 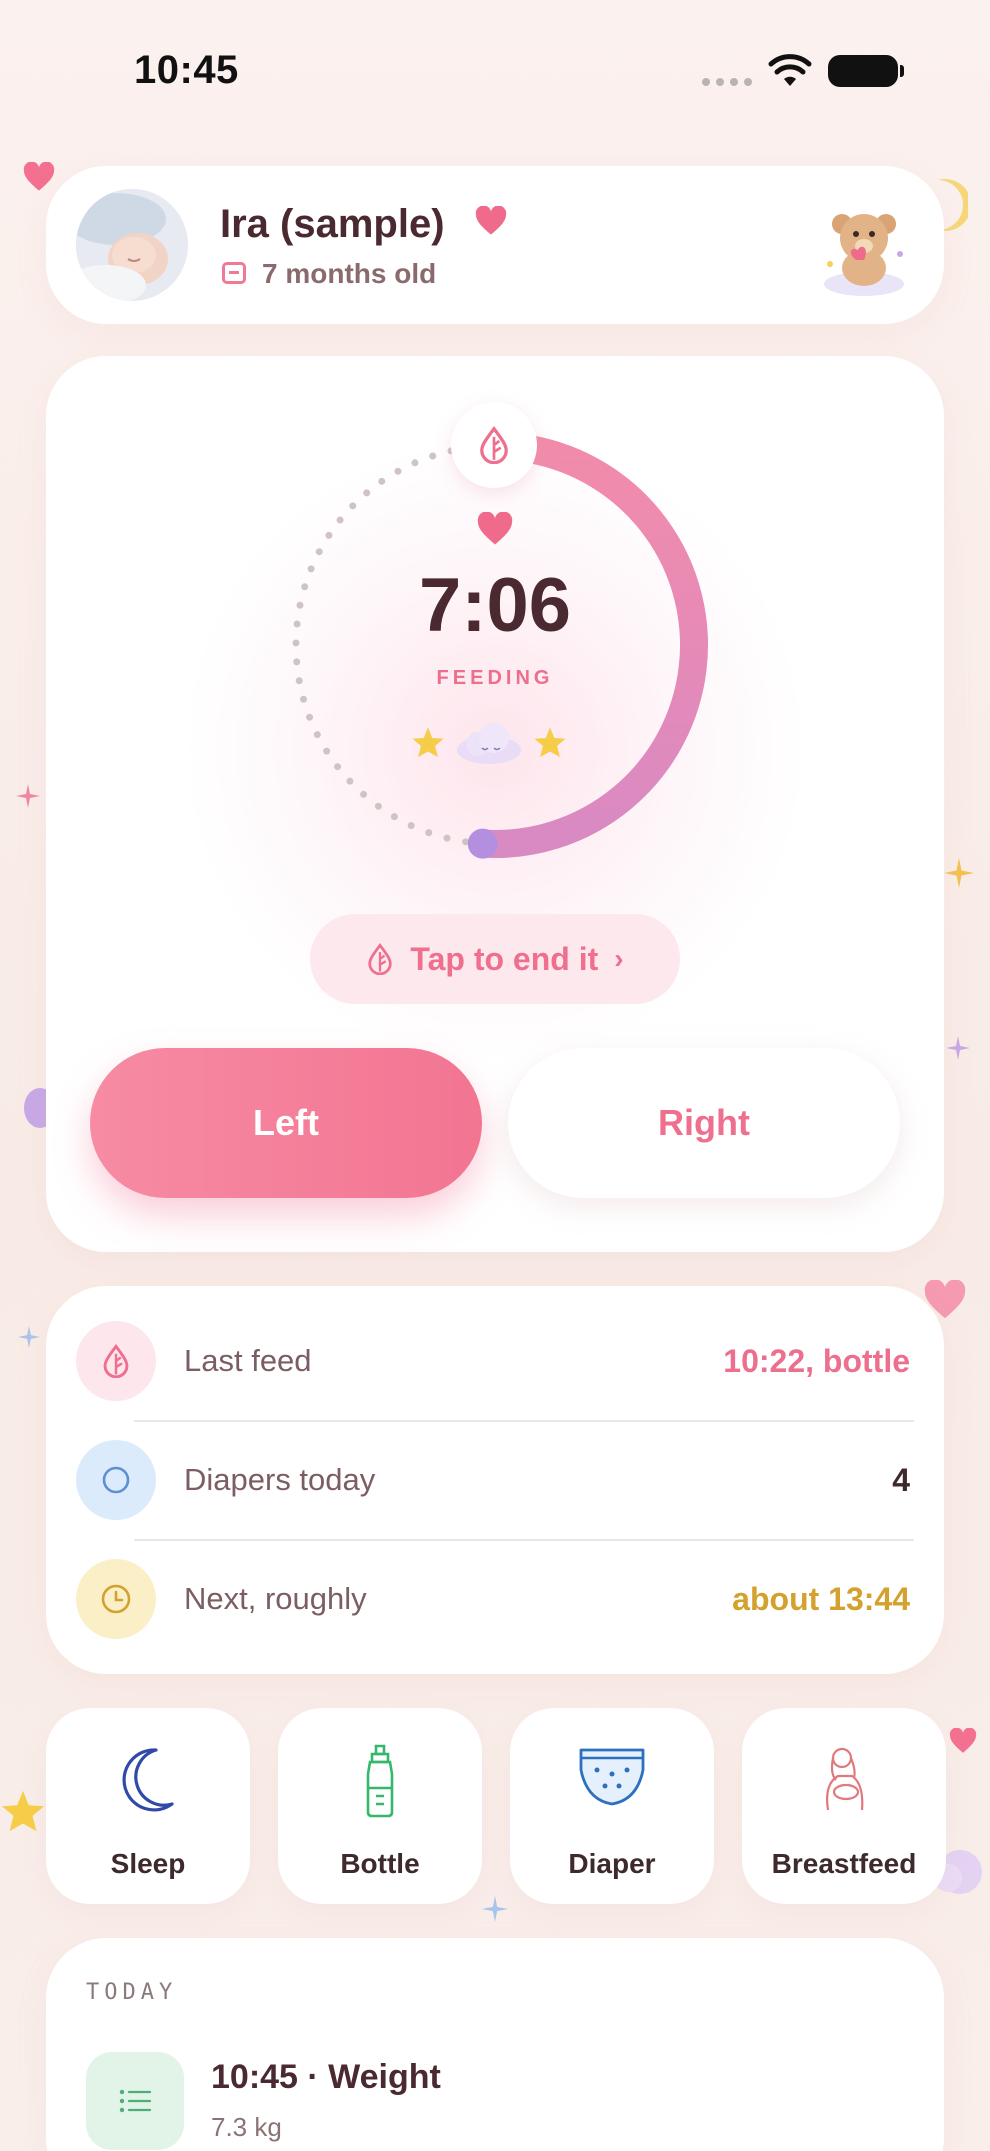 What do you see at coordinates (326, 2077) in the screenshot?
I see `entry-title: 10:45 · Weight` at bounding box center [326, 2077].